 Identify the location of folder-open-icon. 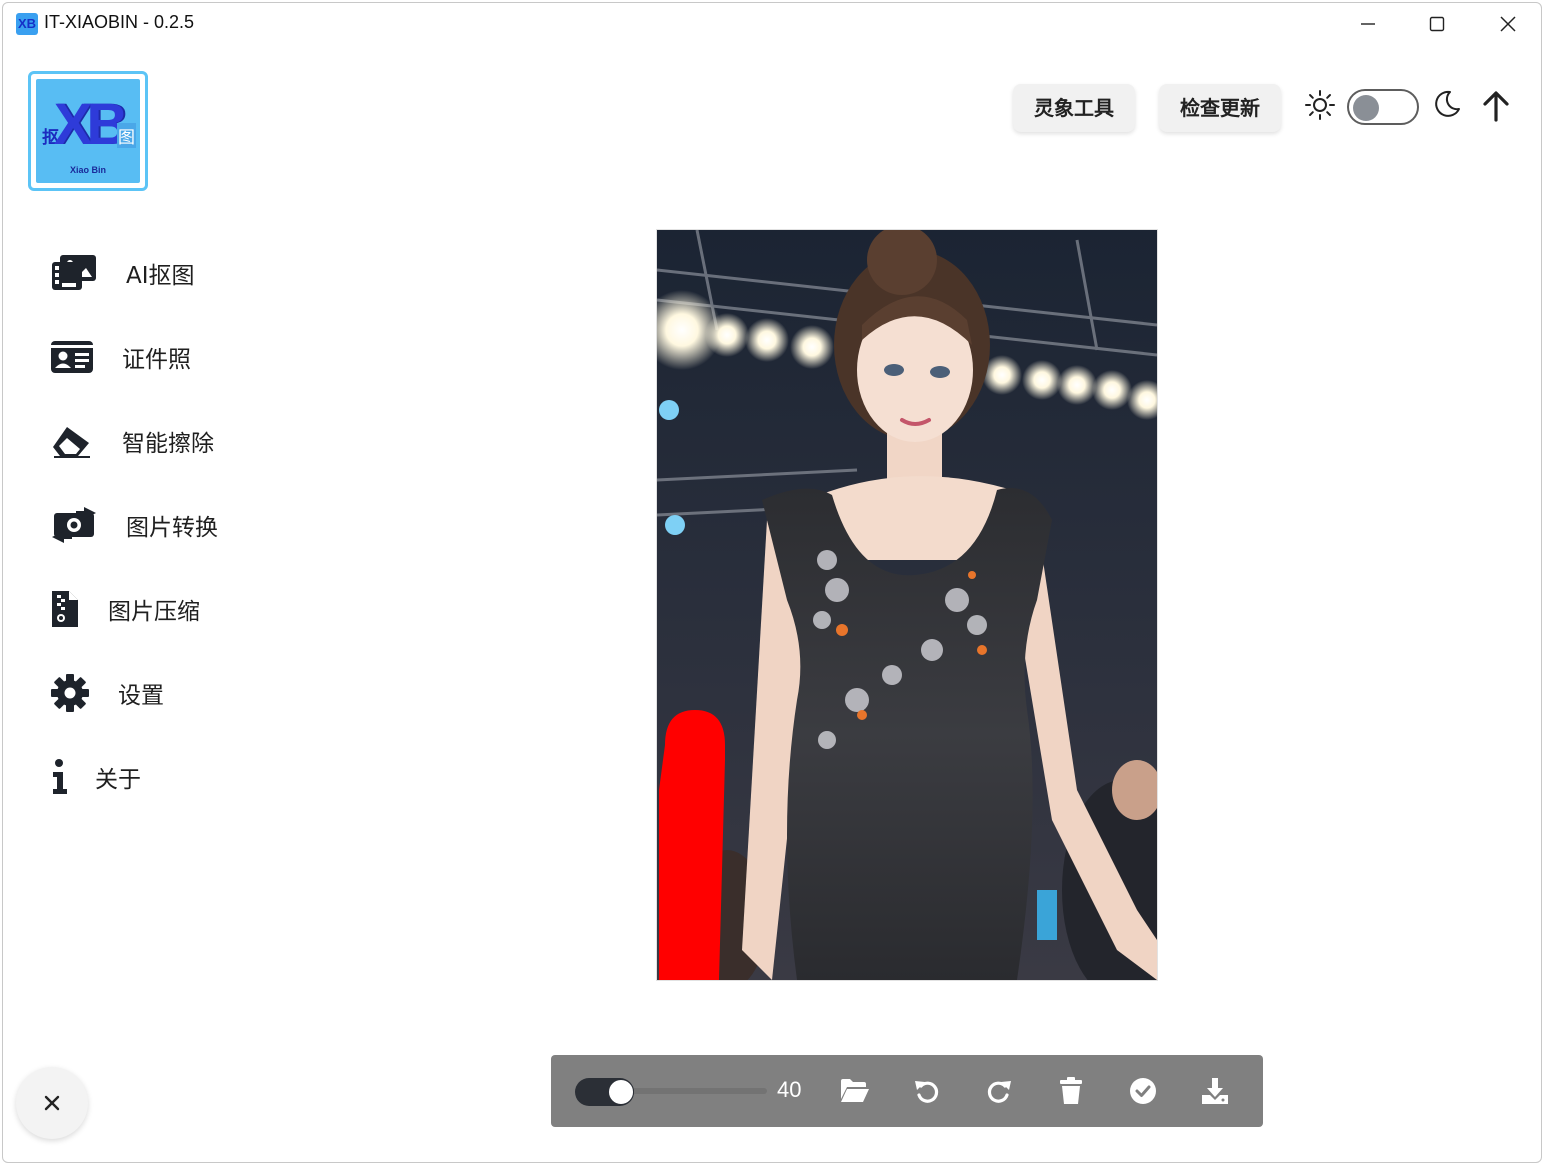
(855, 1090).